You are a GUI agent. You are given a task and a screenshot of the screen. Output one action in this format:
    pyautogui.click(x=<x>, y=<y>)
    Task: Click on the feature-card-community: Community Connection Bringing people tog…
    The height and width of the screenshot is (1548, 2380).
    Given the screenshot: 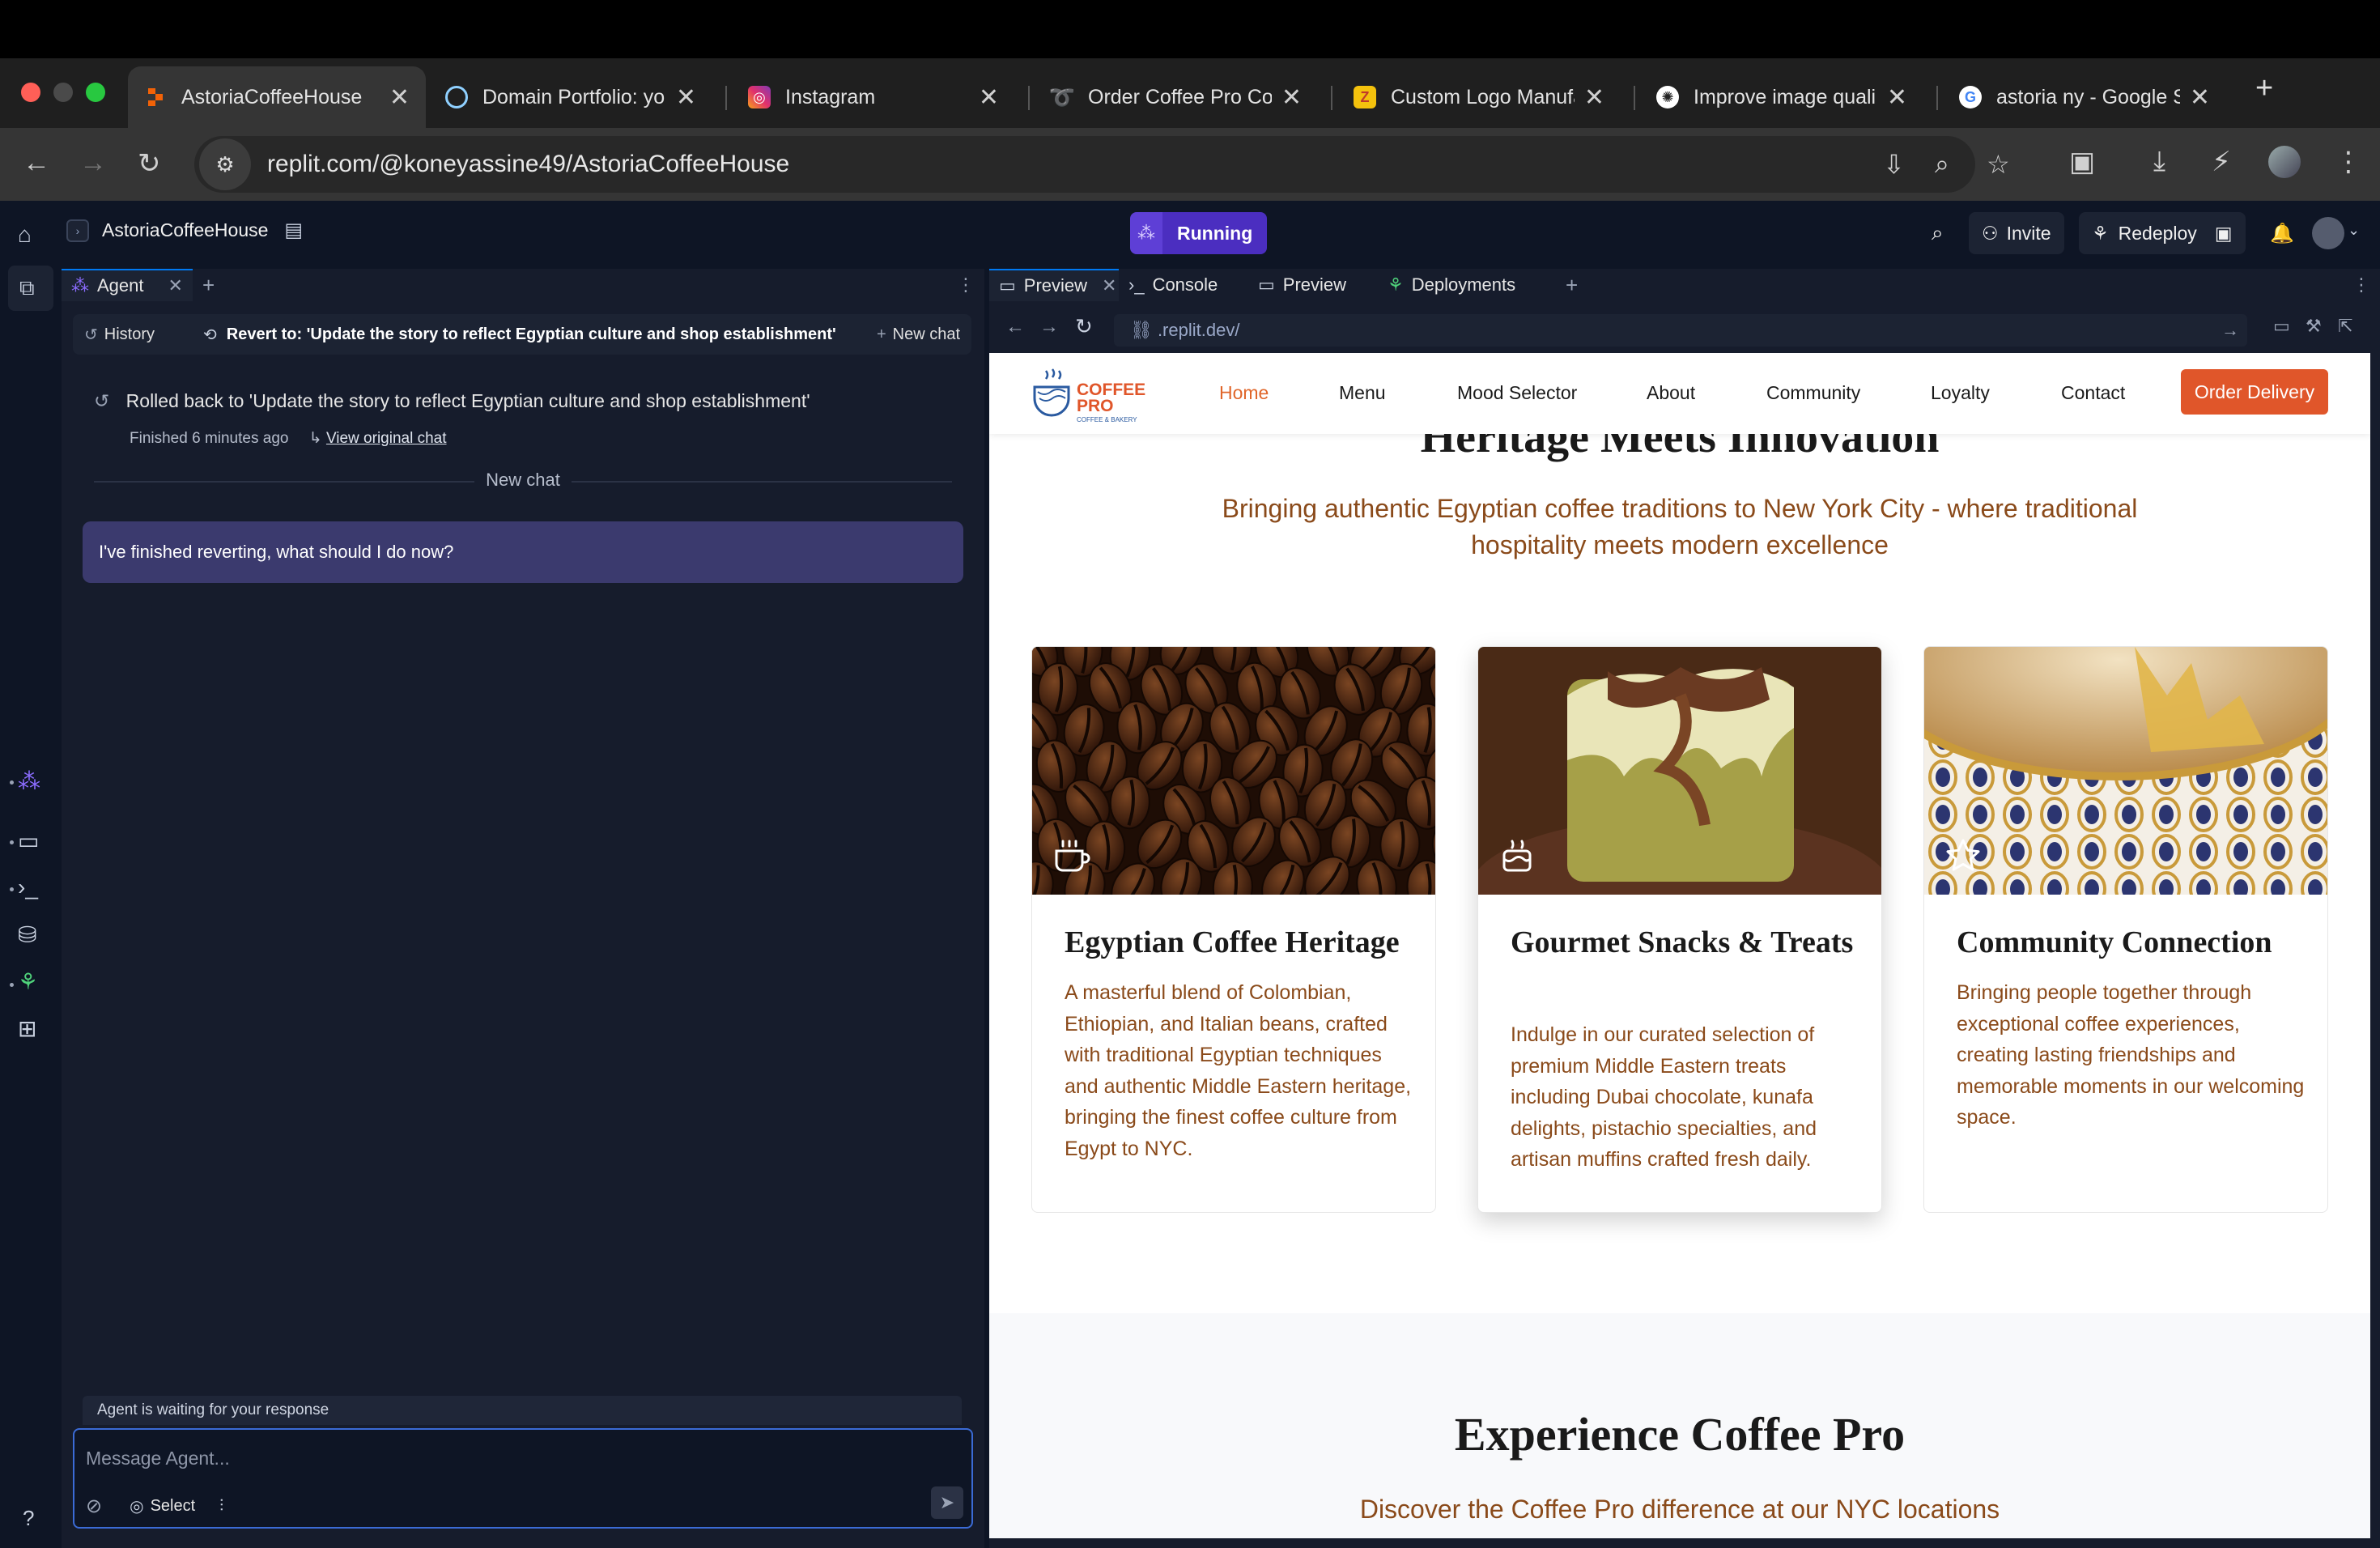 What is the action you would take?
    pyautogui.click(x=2125, y=929)
    